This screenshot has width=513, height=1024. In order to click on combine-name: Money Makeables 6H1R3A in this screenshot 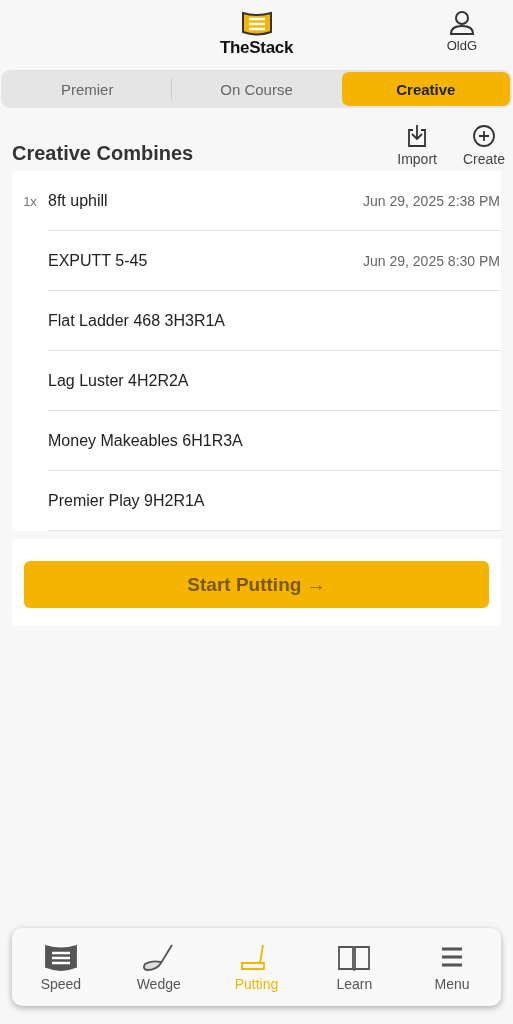, I will do `click(145, 440)`.